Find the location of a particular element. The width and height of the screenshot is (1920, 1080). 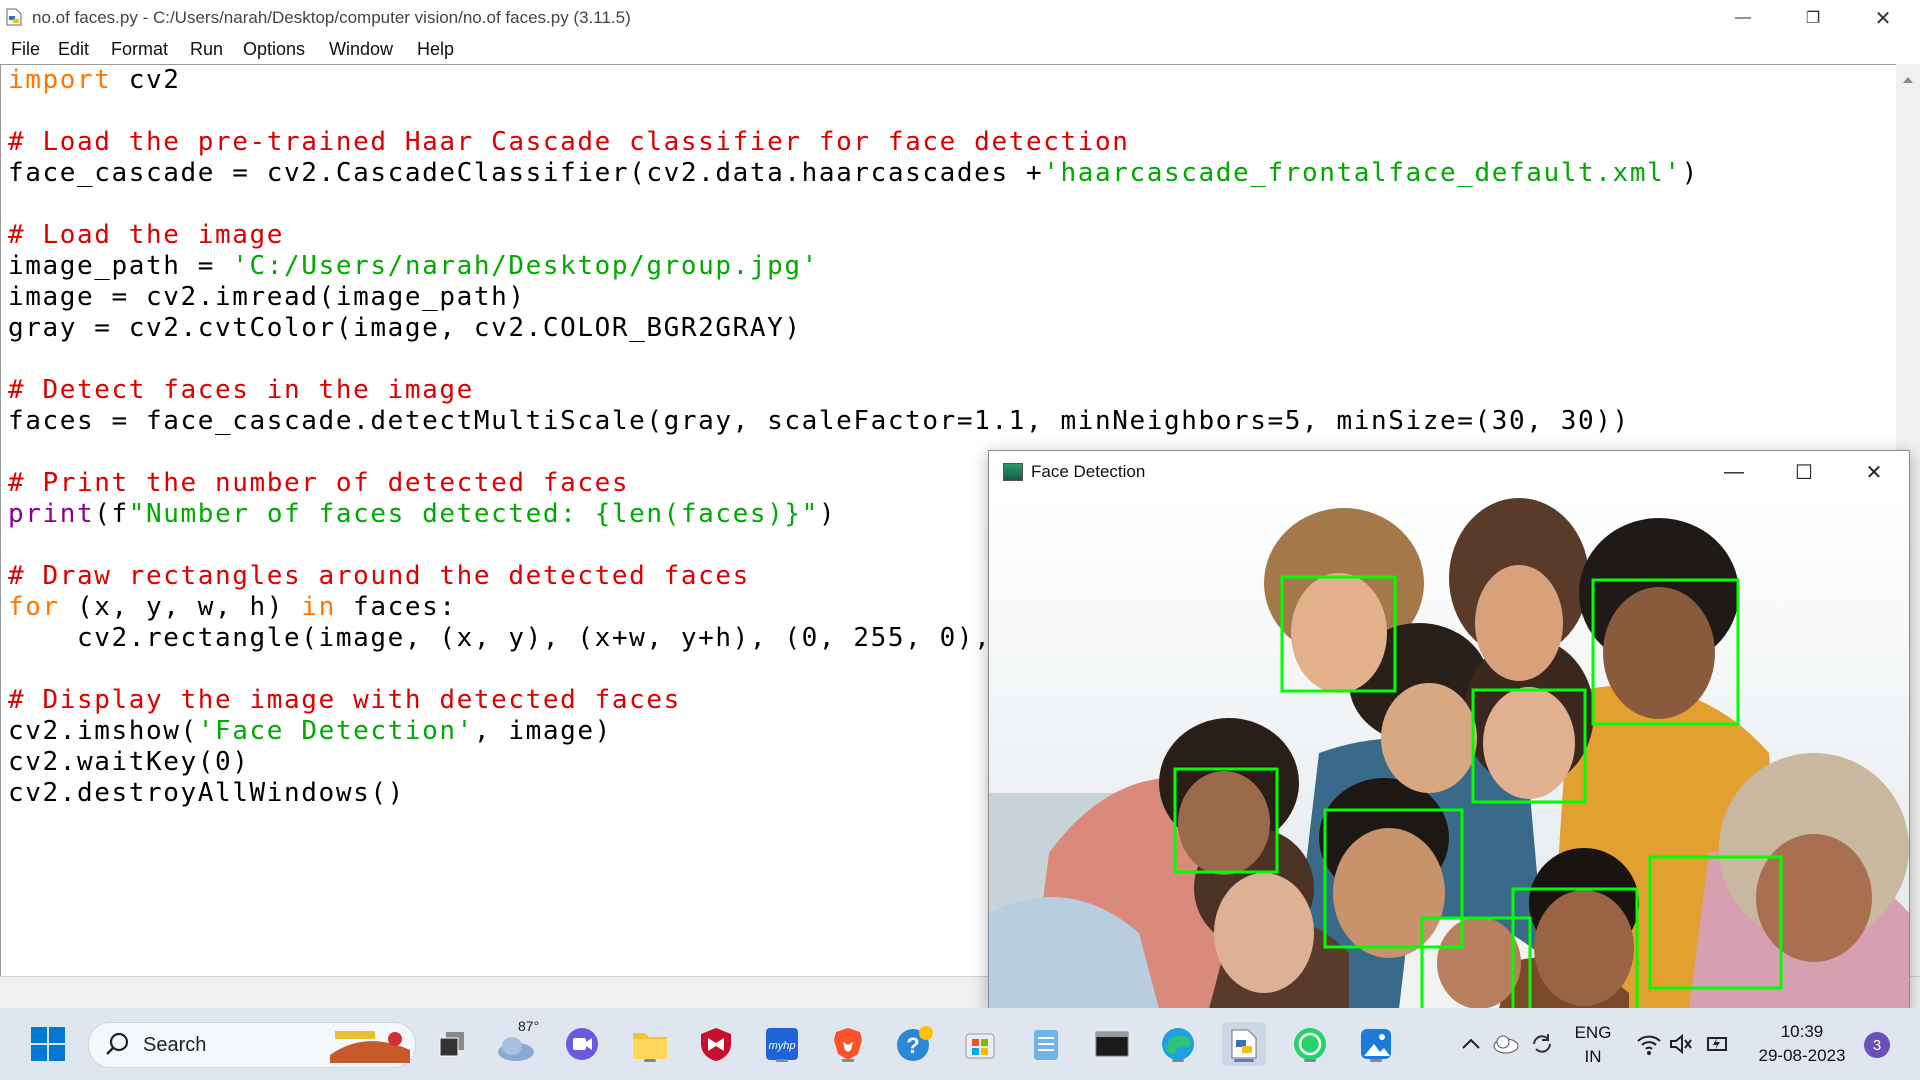

microsoft-store-button is located at coordinates (980, 1044).